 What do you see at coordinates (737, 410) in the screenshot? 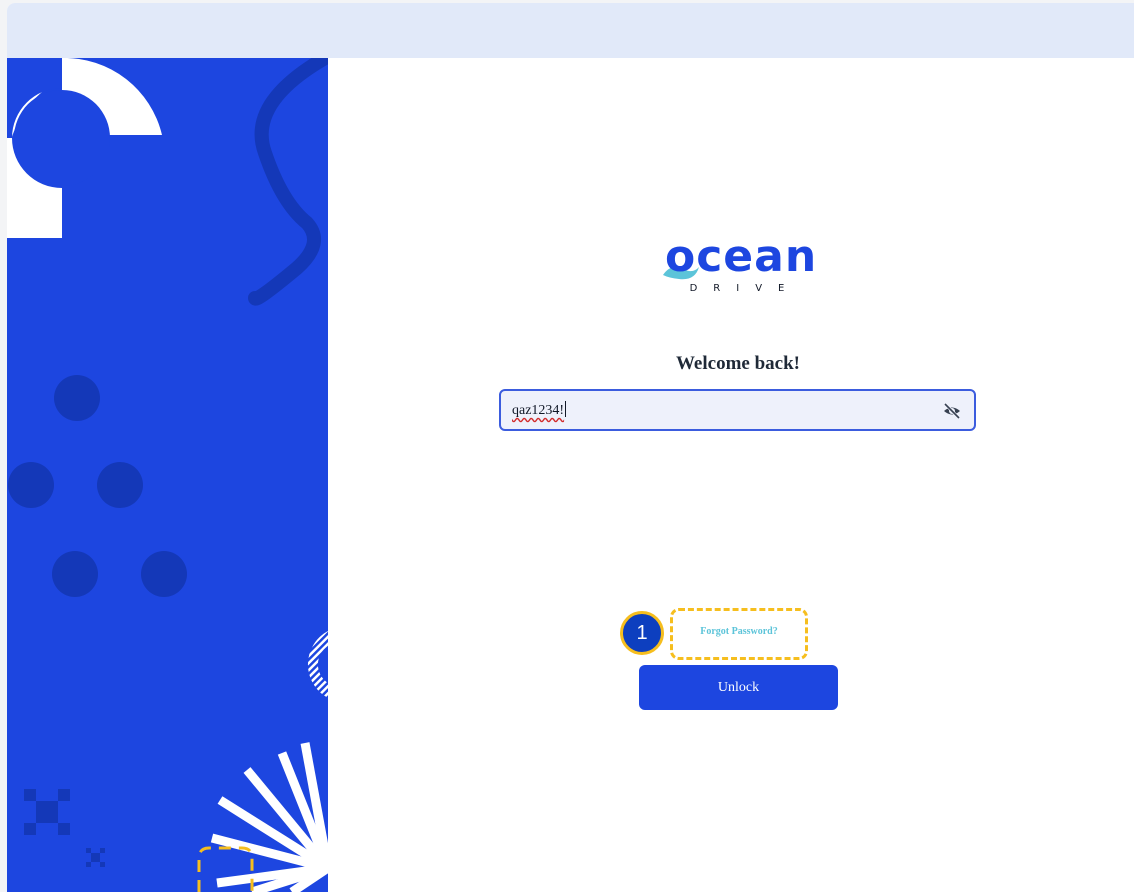
I see `password-input: qaz1234!` at bounding box center [737, 410].